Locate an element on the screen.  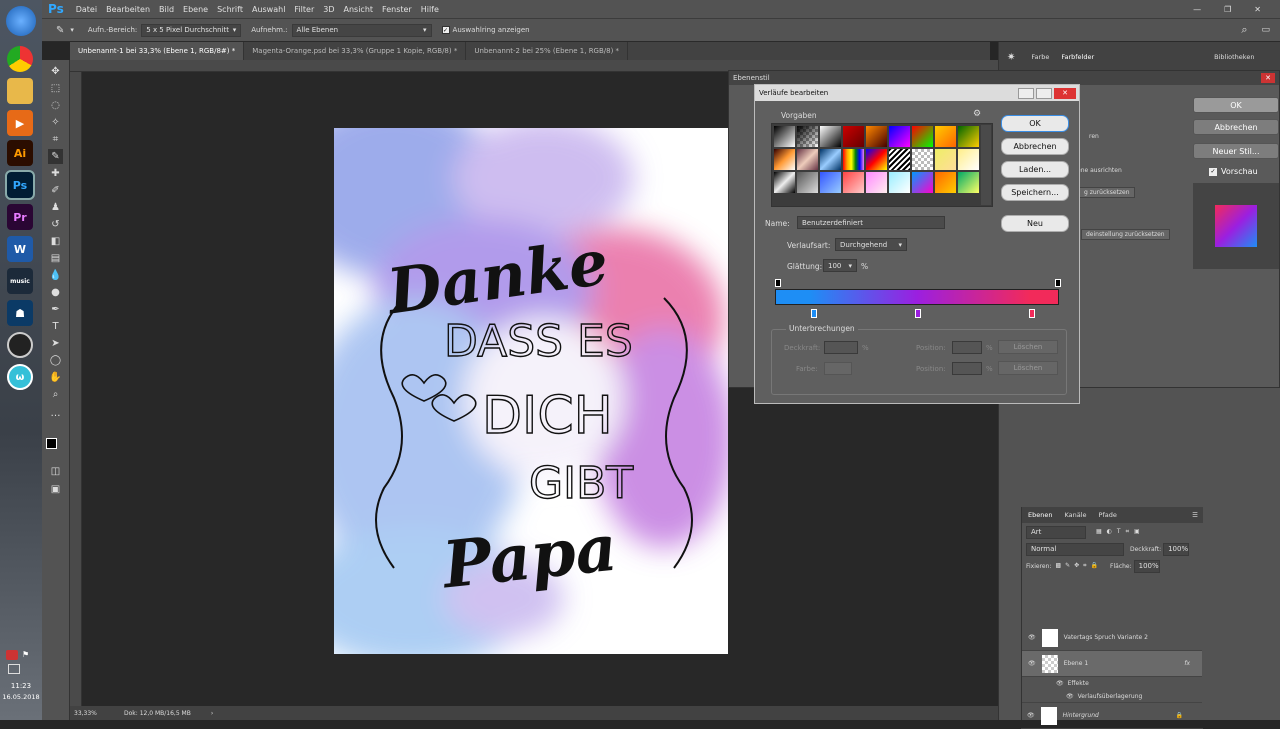
new-button: Neu is located at coordinates (1035, 223).